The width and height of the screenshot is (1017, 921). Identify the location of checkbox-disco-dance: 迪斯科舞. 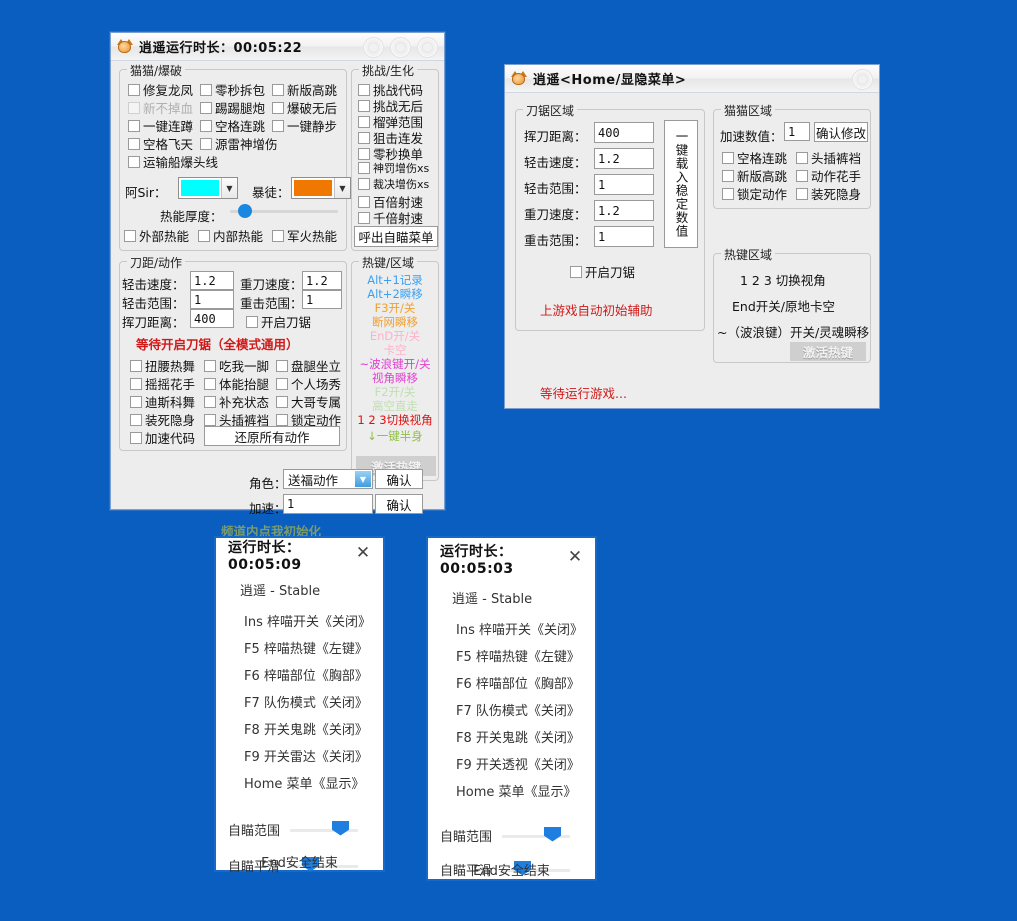
(162, 401).